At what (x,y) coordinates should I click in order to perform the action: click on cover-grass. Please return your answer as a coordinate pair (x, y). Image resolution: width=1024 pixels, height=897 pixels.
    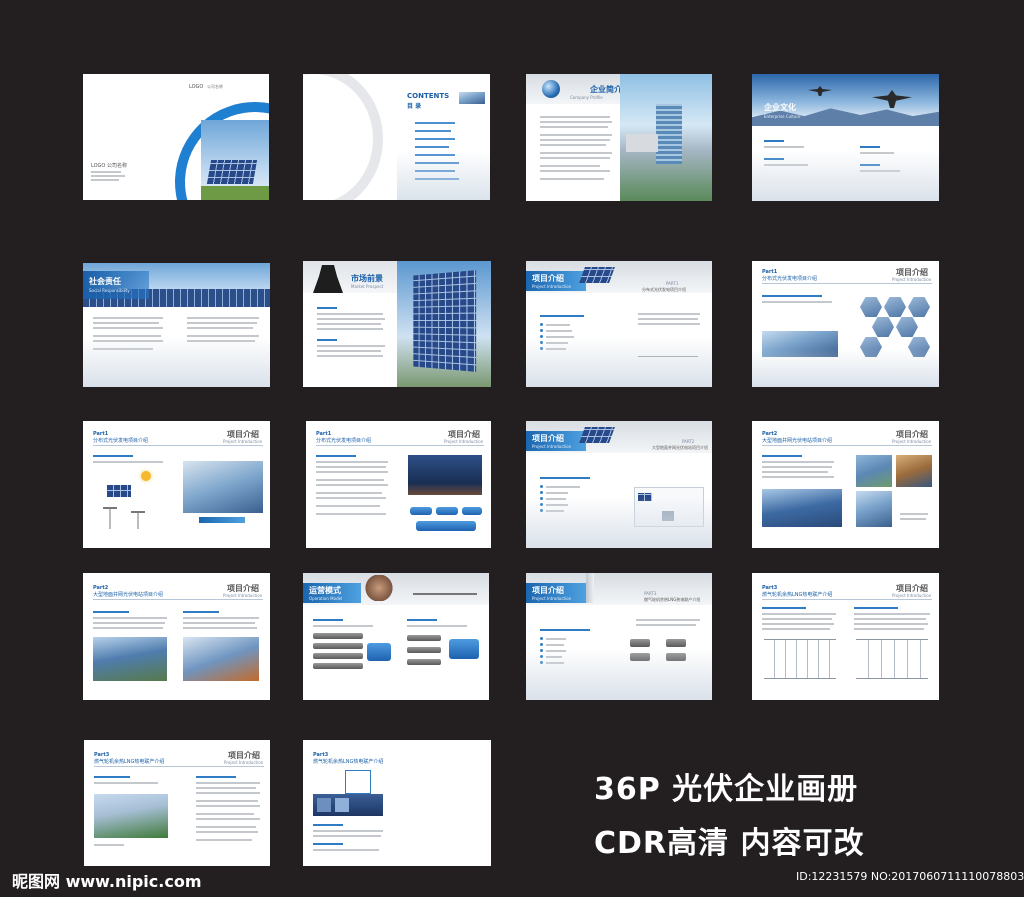
    Looking at the image, I should click on (235, 193).